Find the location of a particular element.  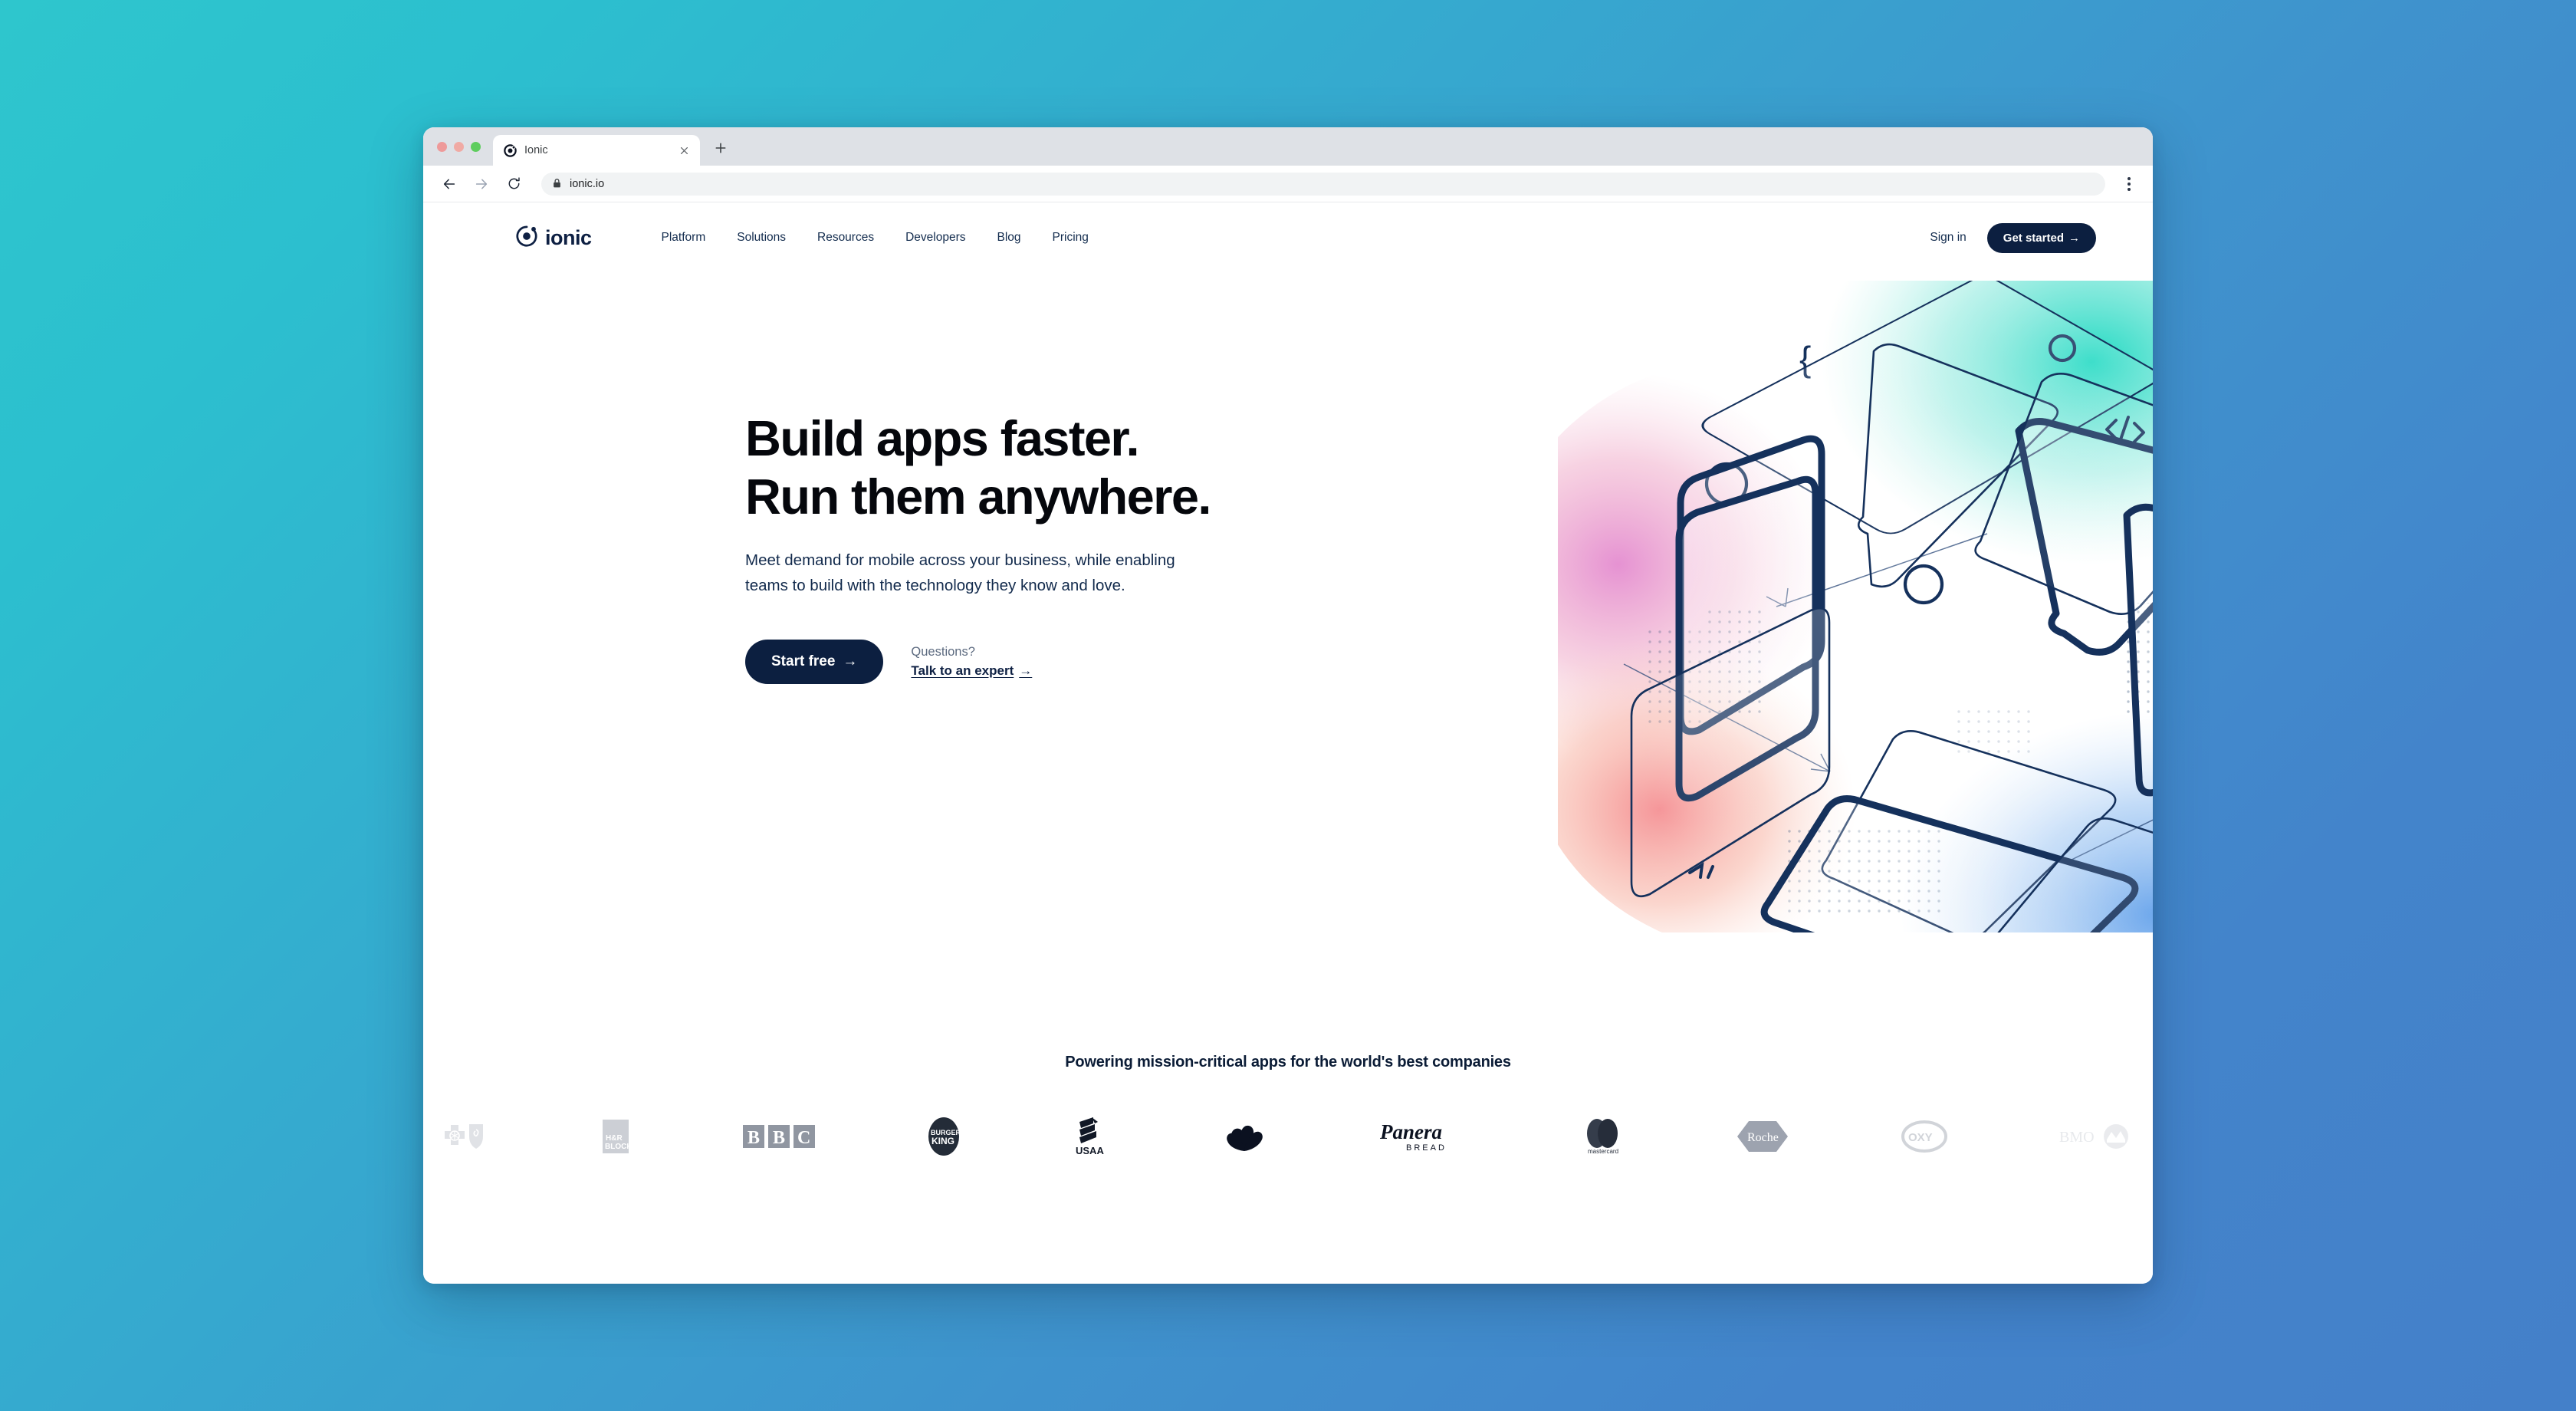

svg-text: OXY is located at coordinates (1921, 1138).